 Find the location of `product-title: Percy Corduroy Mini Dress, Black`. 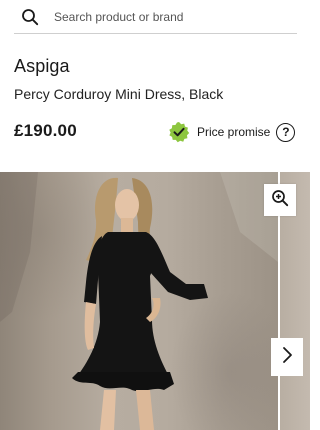

product-title: Percy Corduroy Mini Dress, Black is located at coordinates (119, 94).